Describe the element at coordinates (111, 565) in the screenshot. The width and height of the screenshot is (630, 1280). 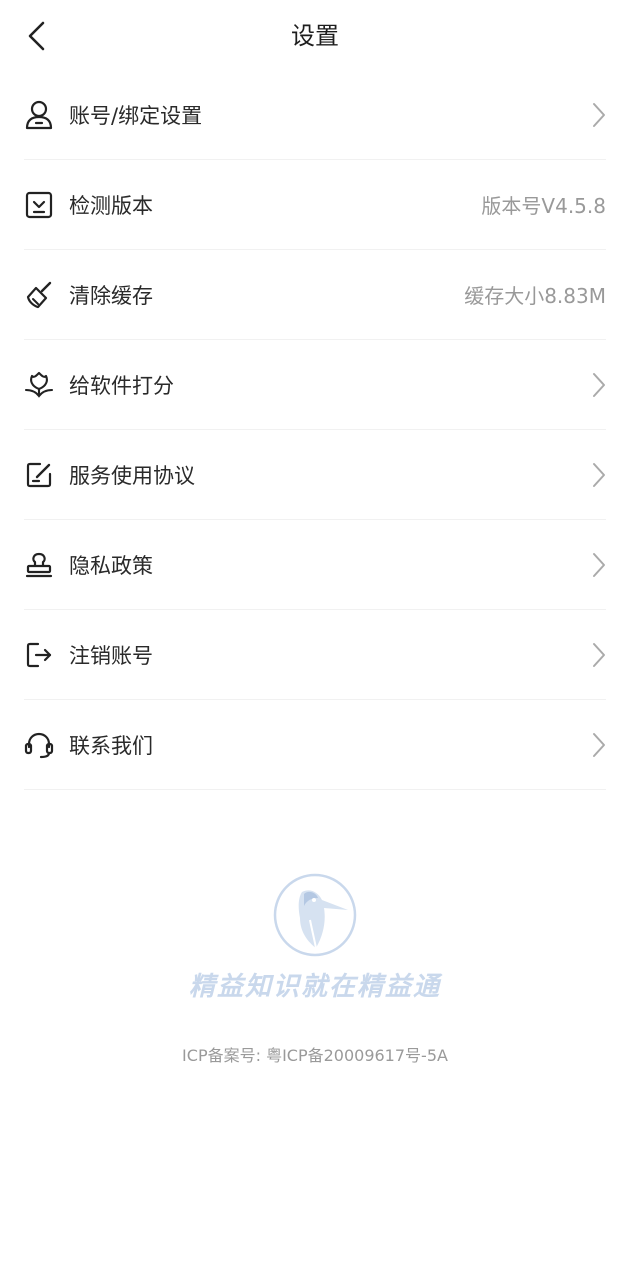
I see `menu-label: 隐私政策` at that location.